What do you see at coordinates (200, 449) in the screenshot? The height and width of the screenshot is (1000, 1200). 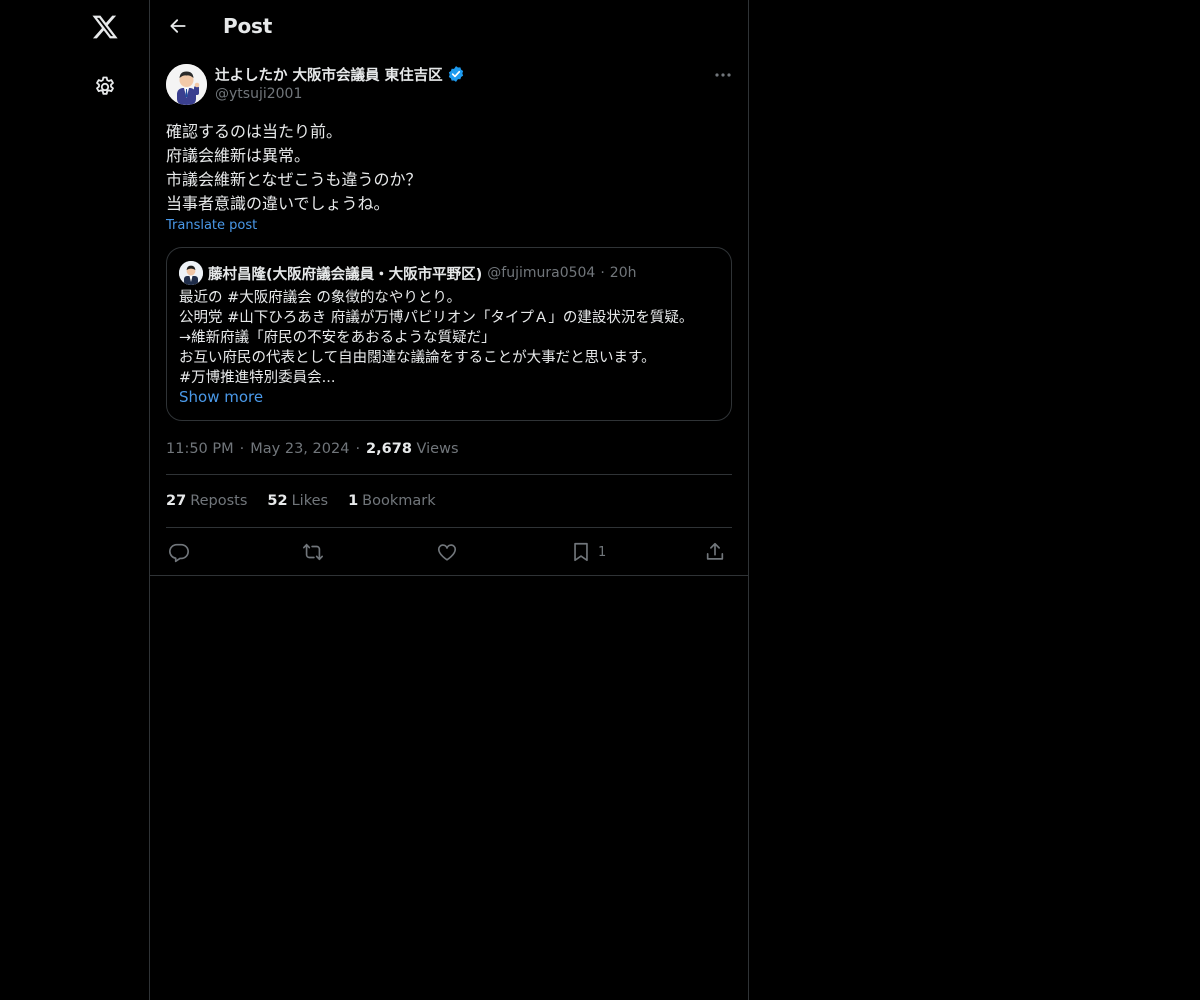 I see `post-time: 11:50 PM` at bounding box center [200, 449].